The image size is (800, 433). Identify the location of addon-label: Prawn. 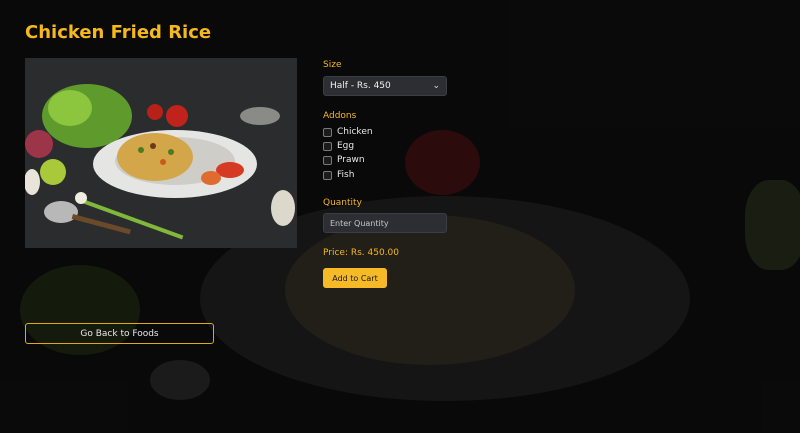
(351, 160).